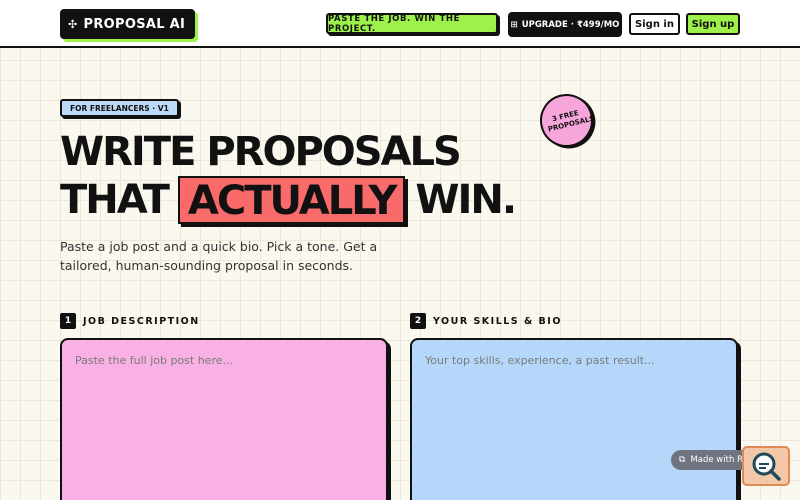 The height and width of the screenshot is (500, 800). What do you see at coordinates (682, 460) in the screenshot?
I see `replit-icon: ⧉` at bounding box center [682, 460].